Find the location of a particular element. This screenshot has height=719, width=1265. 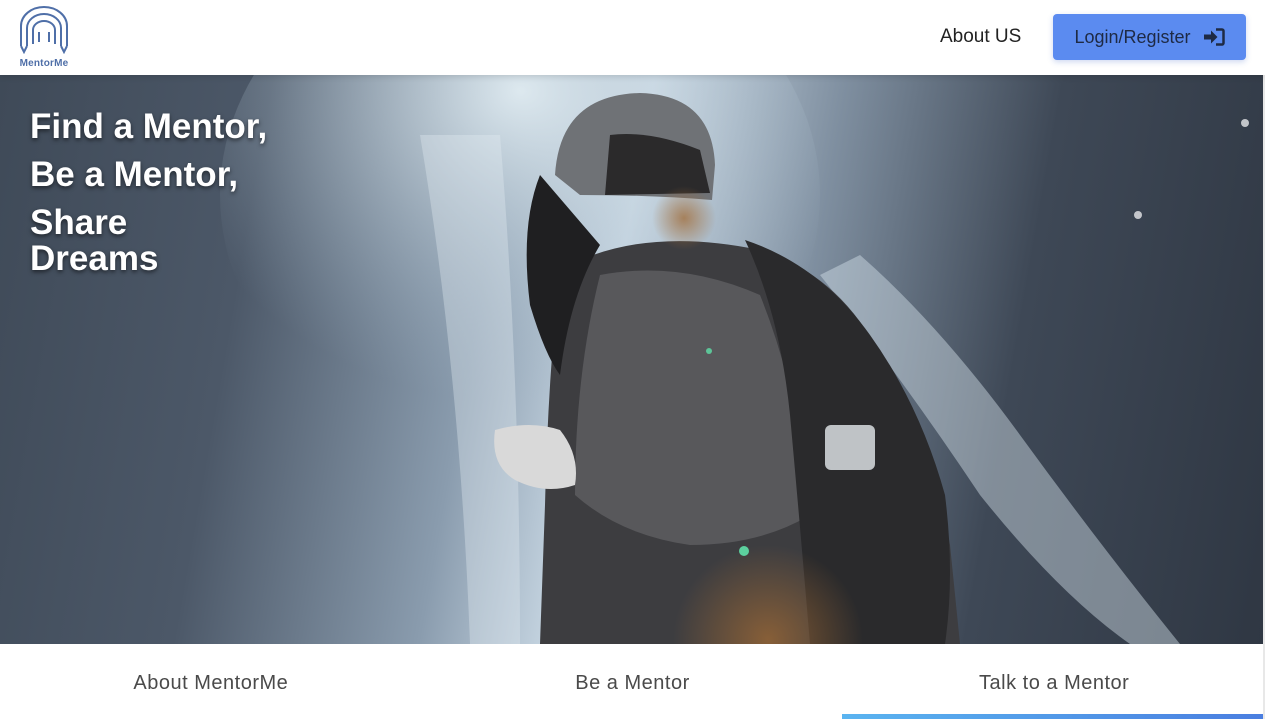

tab-be-a-mentor-label: Be a Mentor is located at coordinates (632, 683).